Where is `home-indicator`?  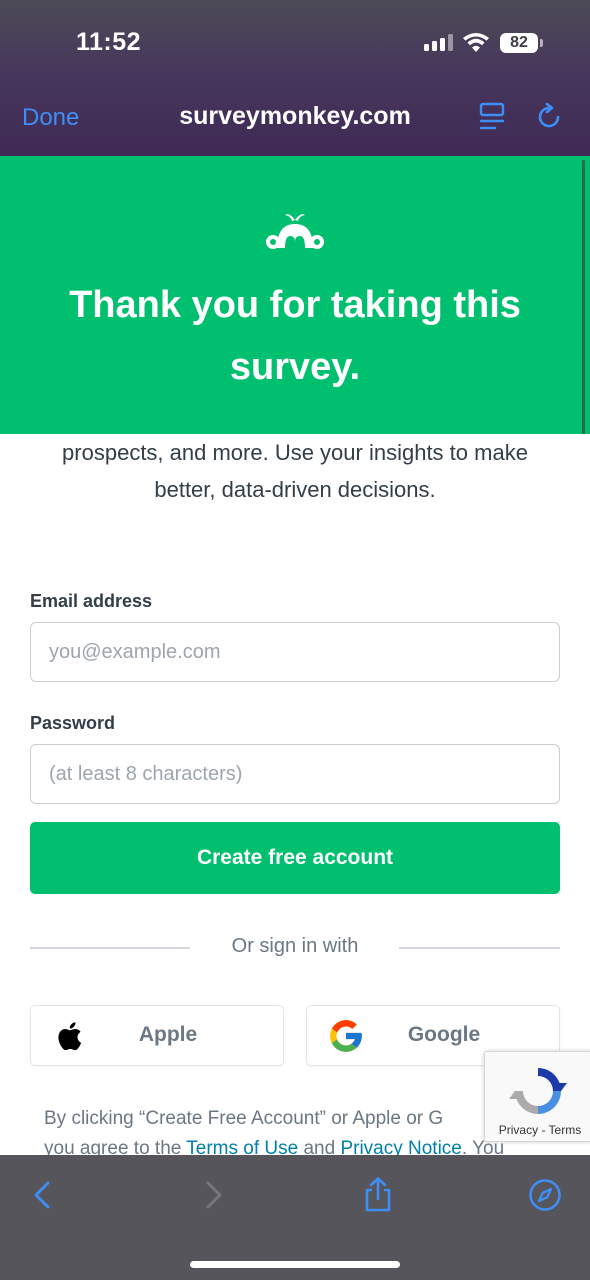
home-indicator is located at coordinates (295, 1264).